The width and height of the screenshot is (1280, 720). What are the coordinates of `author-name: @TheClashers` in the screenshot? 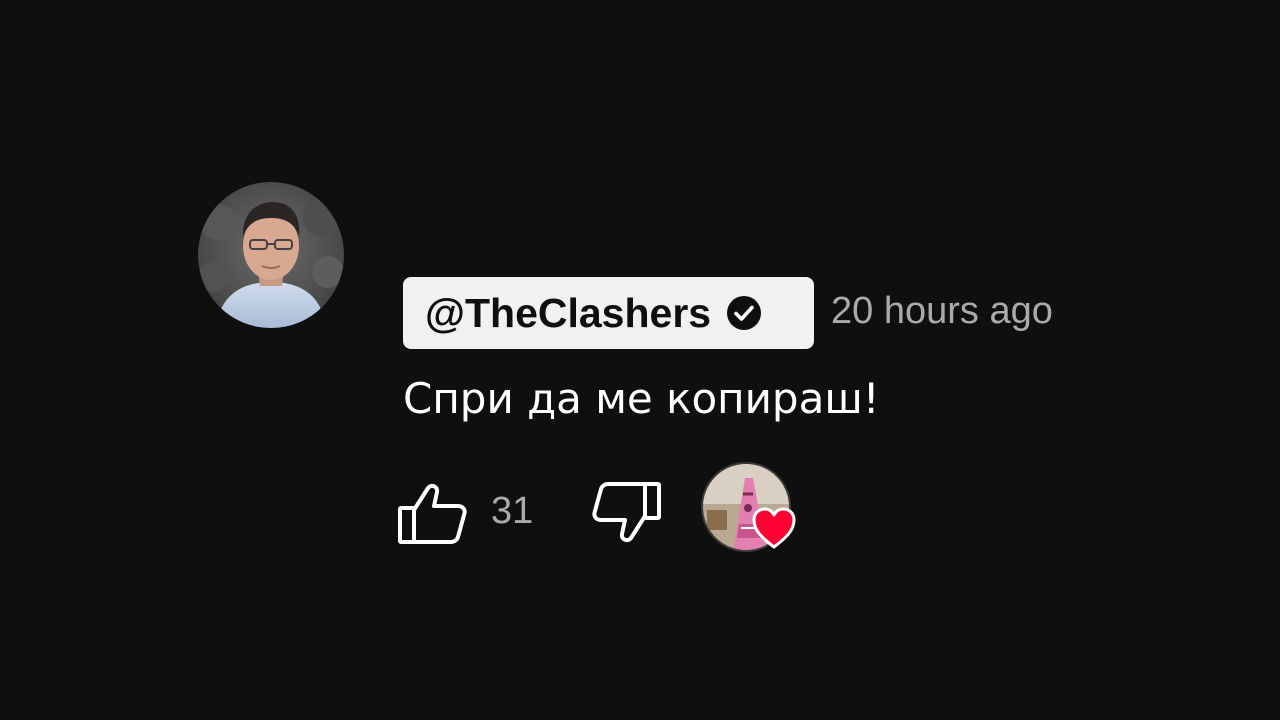 It's located at (568, 312).